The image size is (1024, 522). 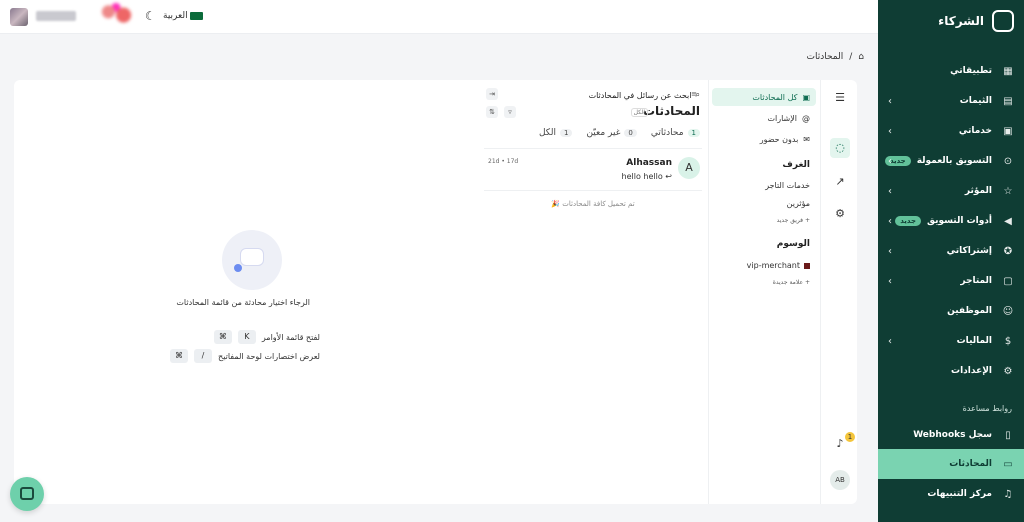 I want to click on chat-bubble-icon, so click(x=252, y=257).